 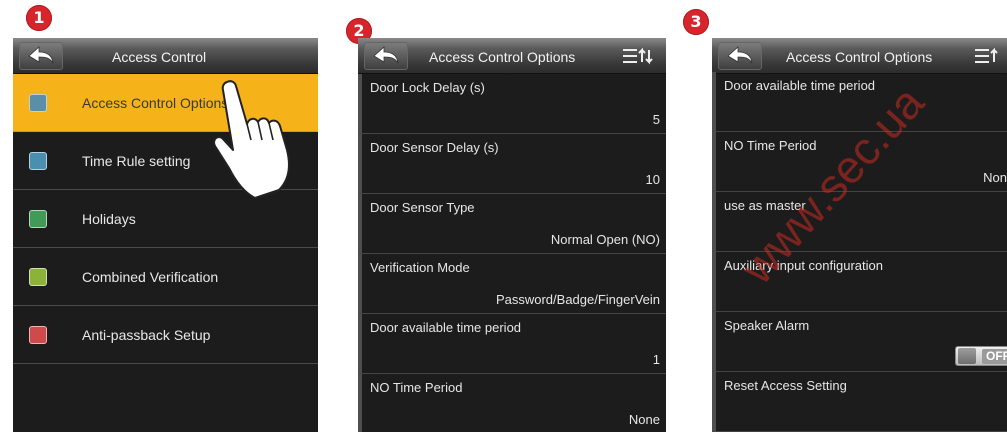 What do you see at coordinates (967, 356) in the screenshot?
I see `toggle-knob` at bounding box center [967, 356].